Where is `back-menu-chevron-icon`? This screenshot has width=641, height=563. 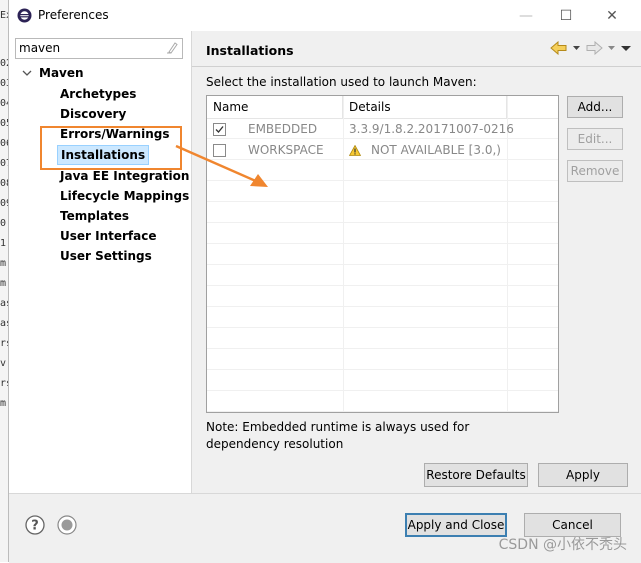
back-menu-chevron-icon is located at coordinates (576, 48).